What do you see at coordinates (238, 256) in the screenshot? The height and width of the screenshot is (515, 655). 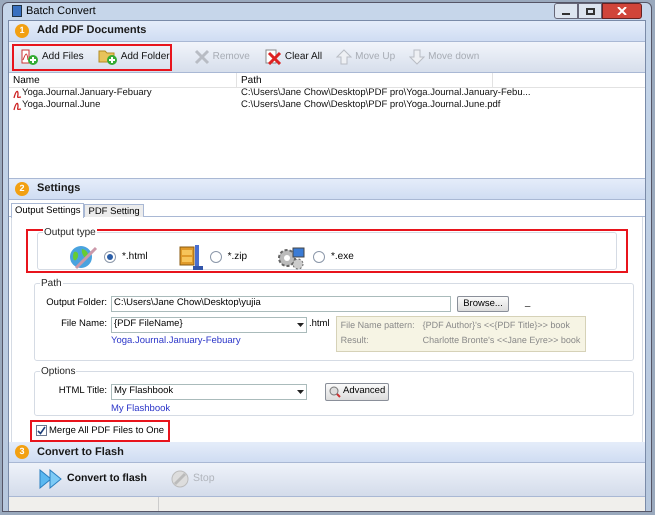 I see `radio-label: *.zip` at bounding box center [238, 256].